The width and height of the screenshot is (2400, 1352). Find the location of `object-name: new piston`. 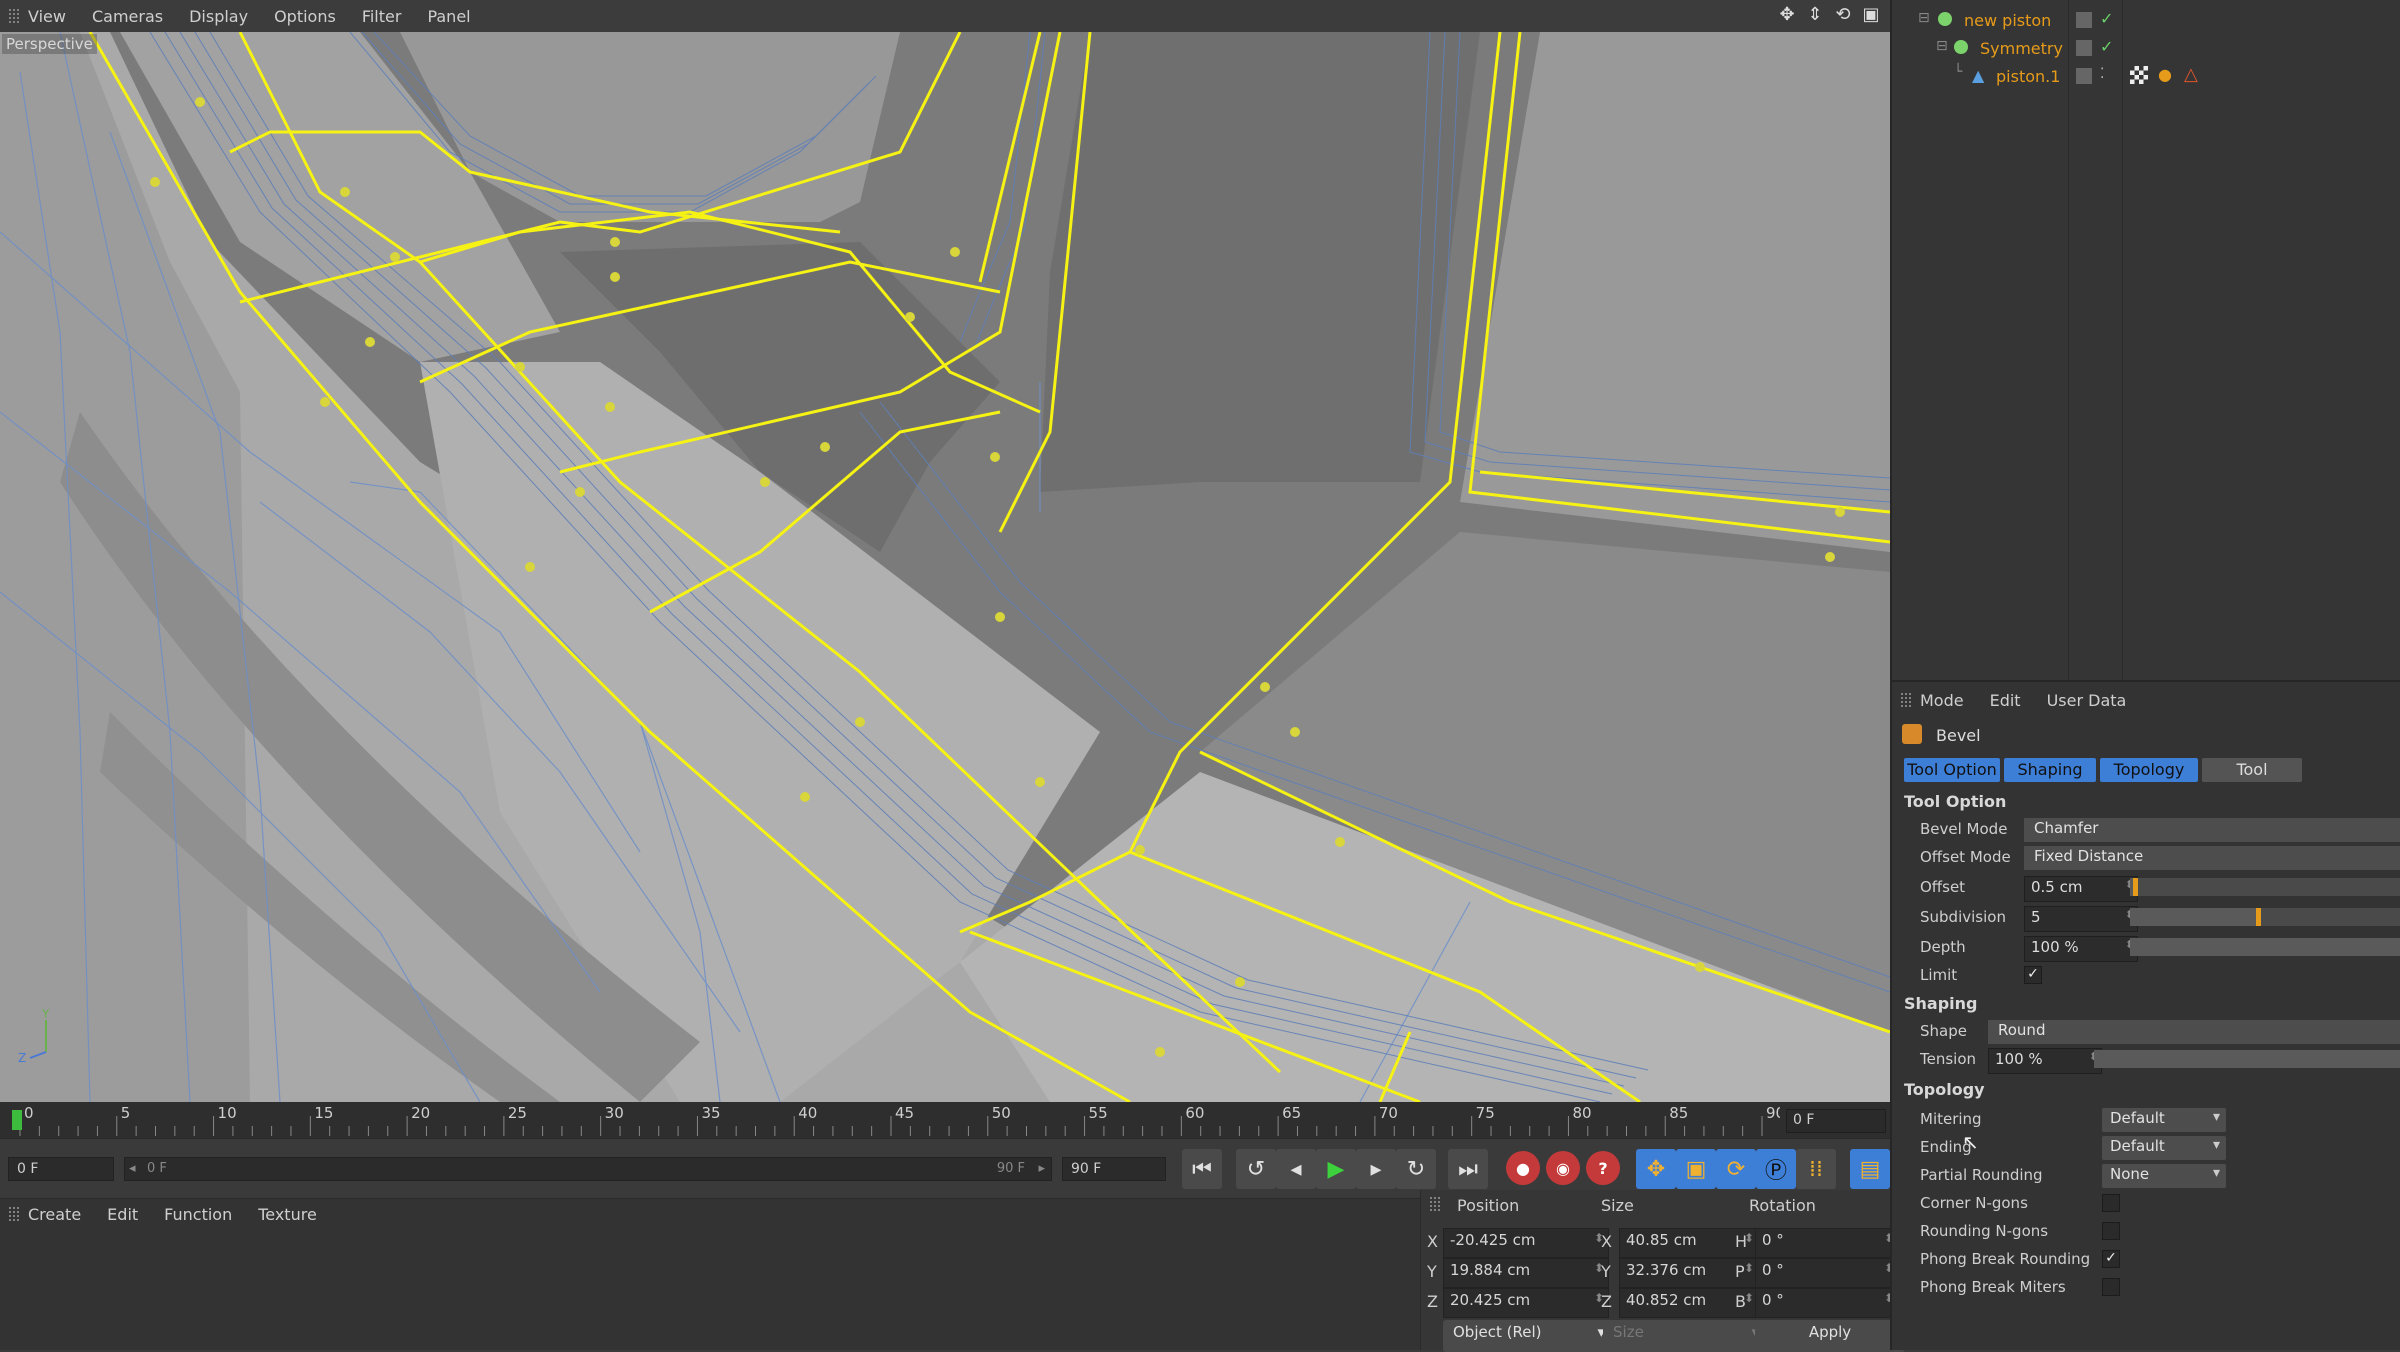

object-name: new piston is located at coordinates (2007, 20).